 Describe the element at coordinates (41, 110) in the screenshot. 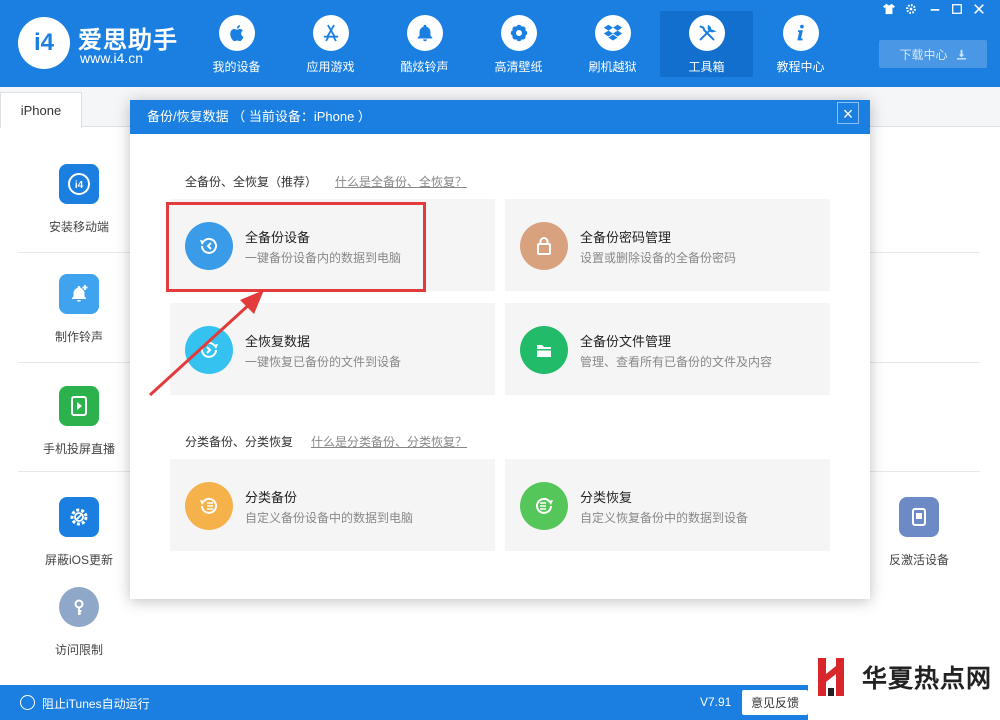

I see `device-tab: iPhone` at that location.